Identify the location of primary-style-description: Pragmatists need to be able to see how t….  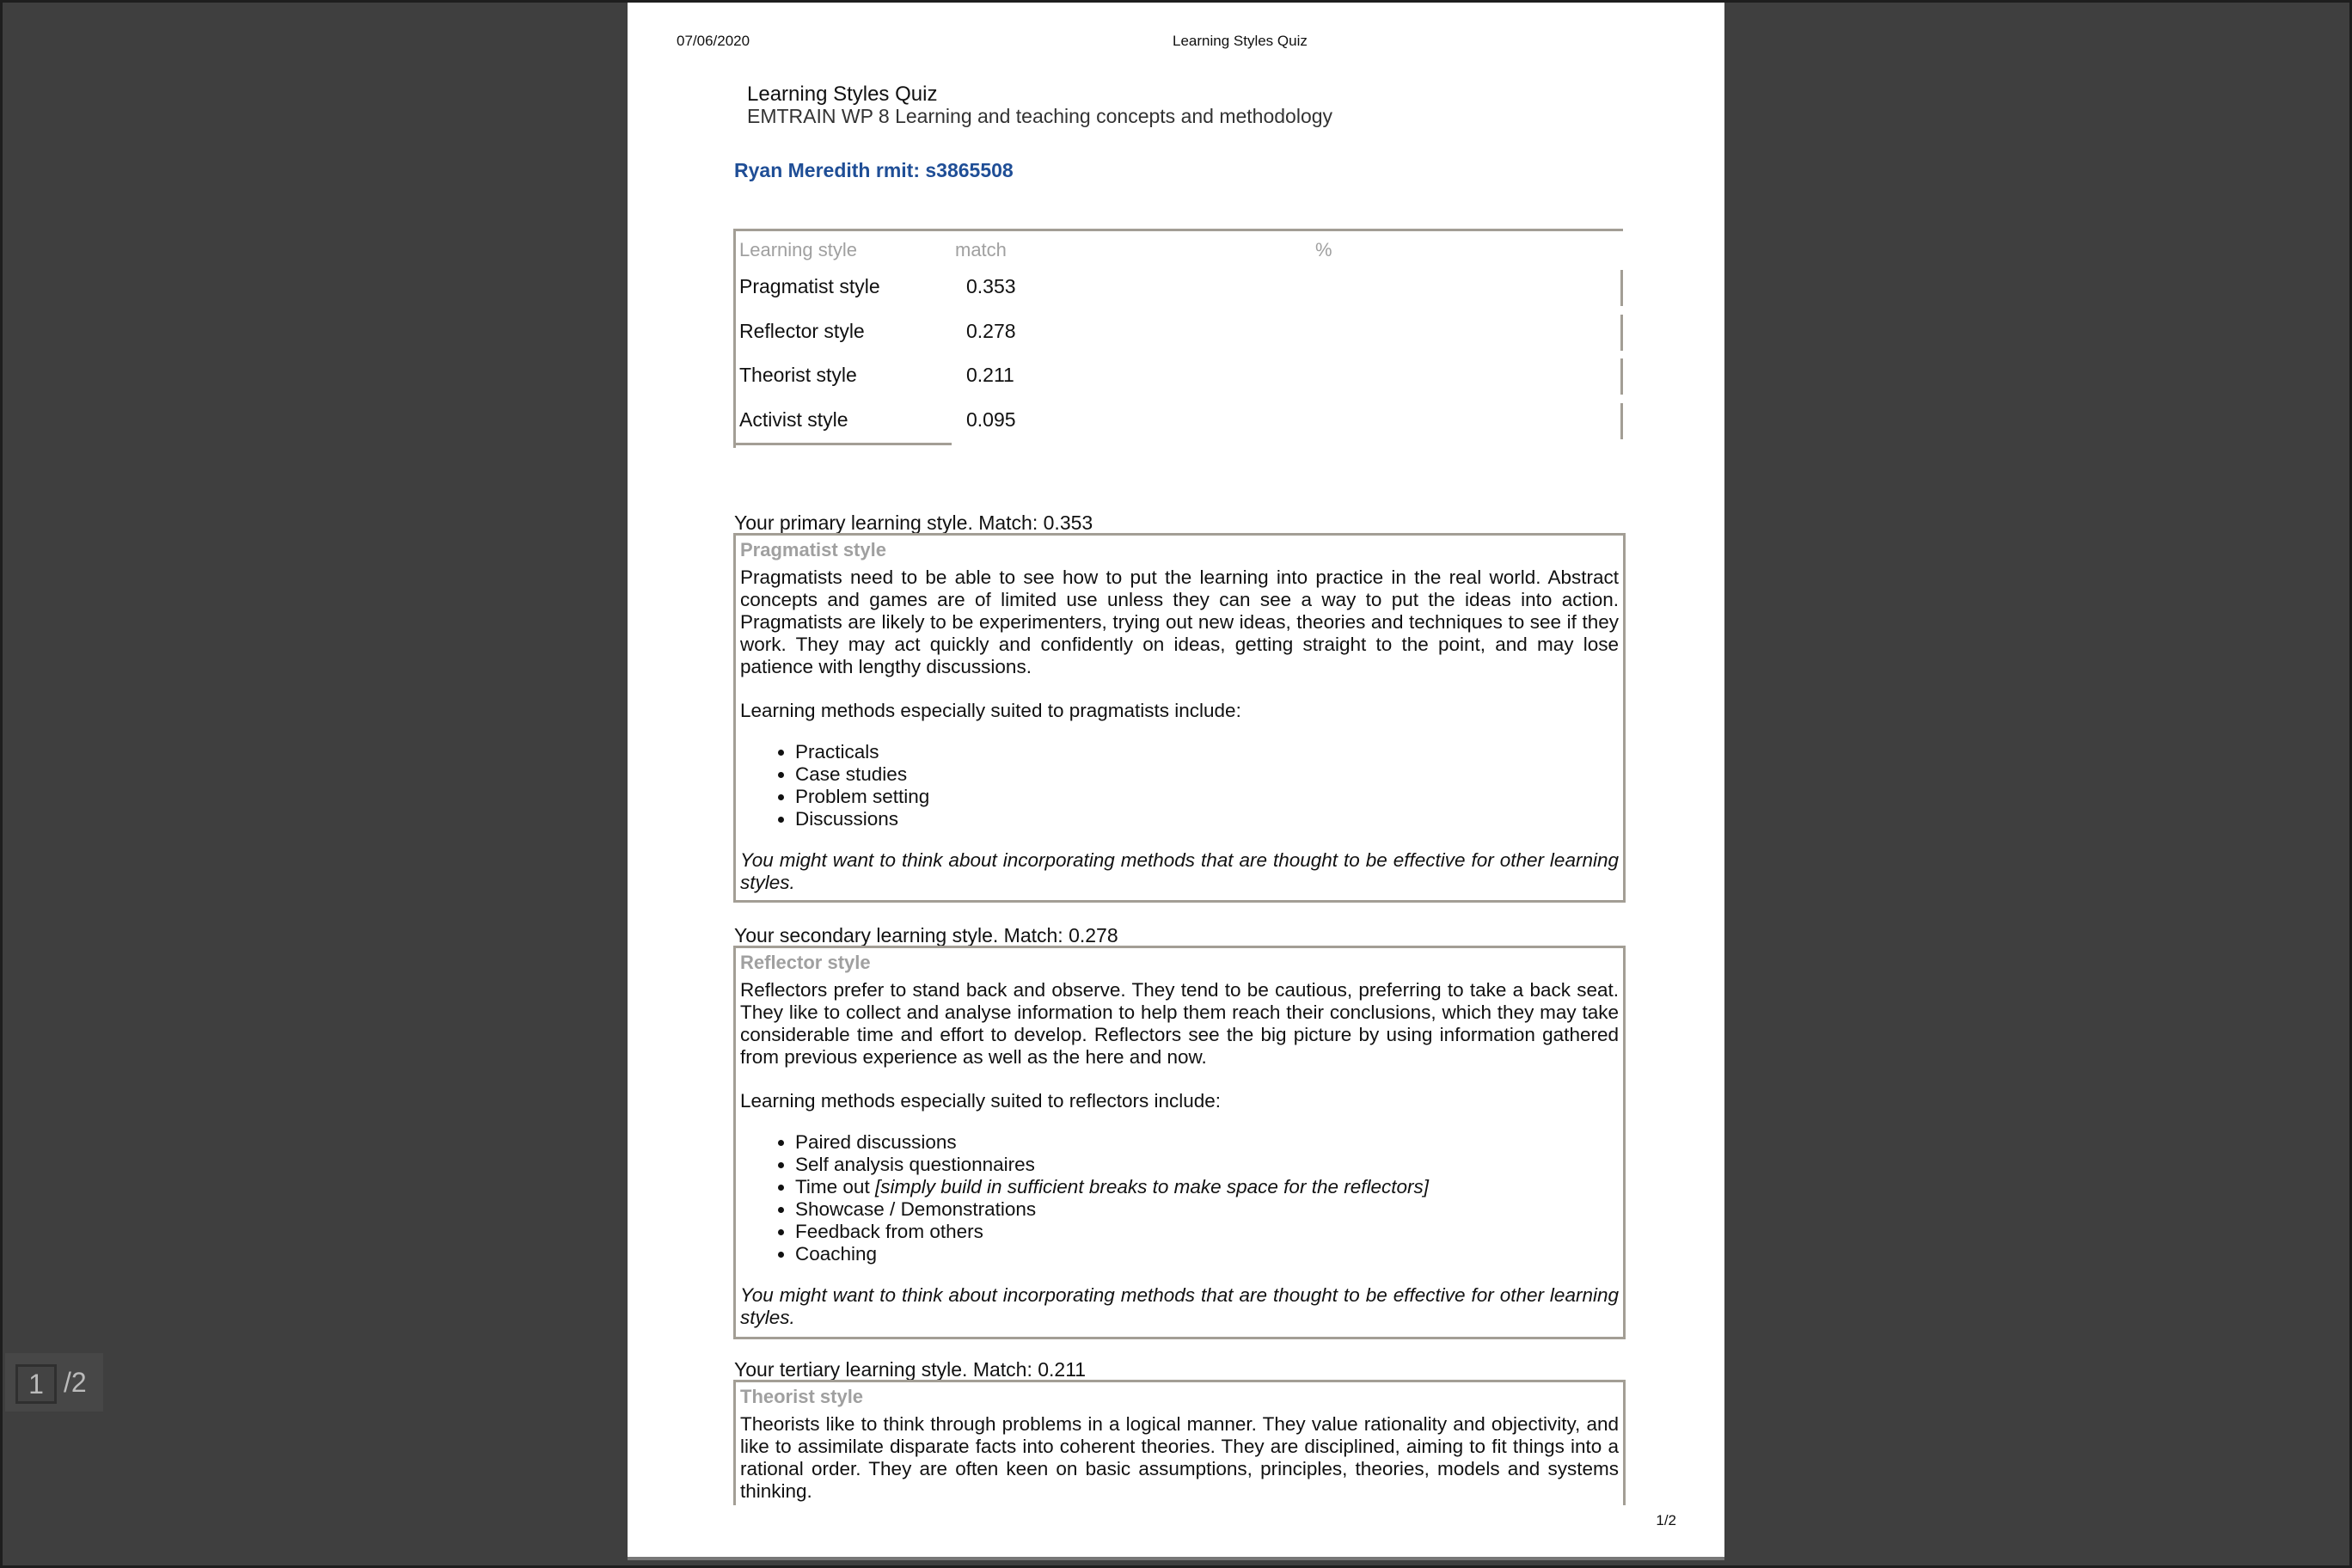
(1179, 622).